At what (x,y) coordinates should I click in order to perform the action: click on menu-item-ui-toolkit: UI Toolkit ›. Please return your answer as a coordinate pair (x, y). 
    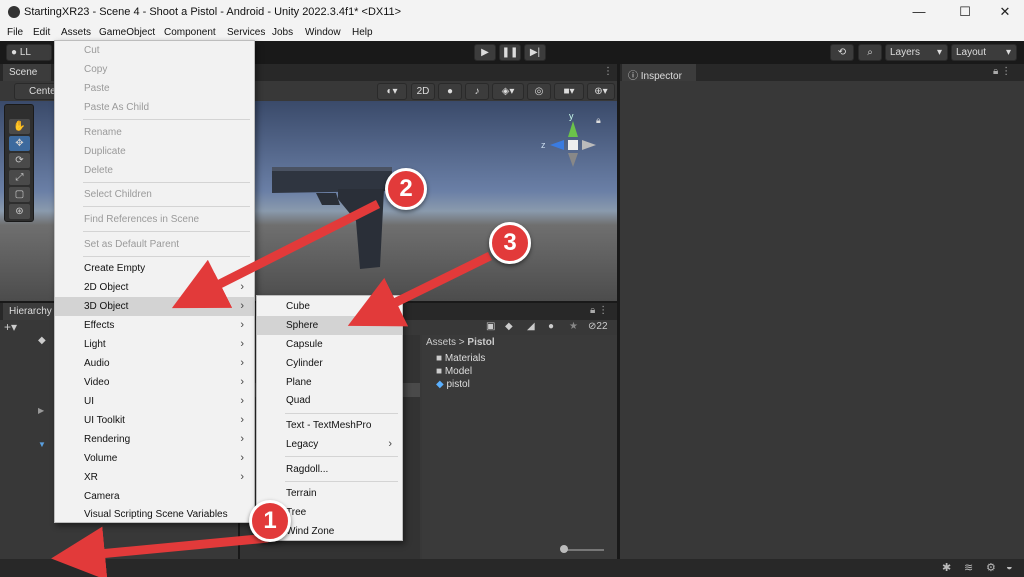
    Looking at the image, I should click on (154, 420).